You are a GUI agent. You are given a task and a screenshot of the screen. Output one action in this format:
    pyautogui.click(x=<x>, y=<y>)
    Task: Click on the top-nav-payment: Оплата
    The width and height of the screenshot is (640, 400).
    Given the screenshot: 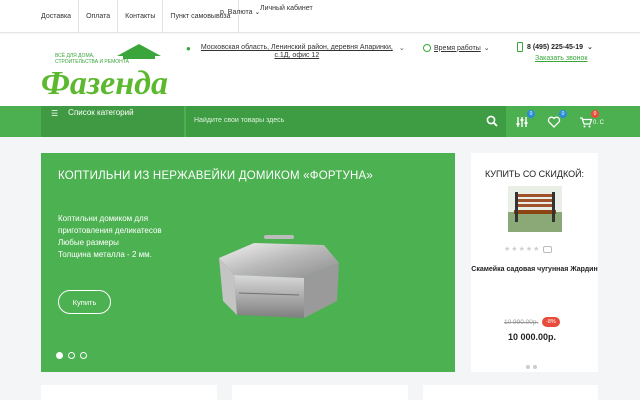 What is the action you would take?
    pyautogui.click(x=99, y=16)
    